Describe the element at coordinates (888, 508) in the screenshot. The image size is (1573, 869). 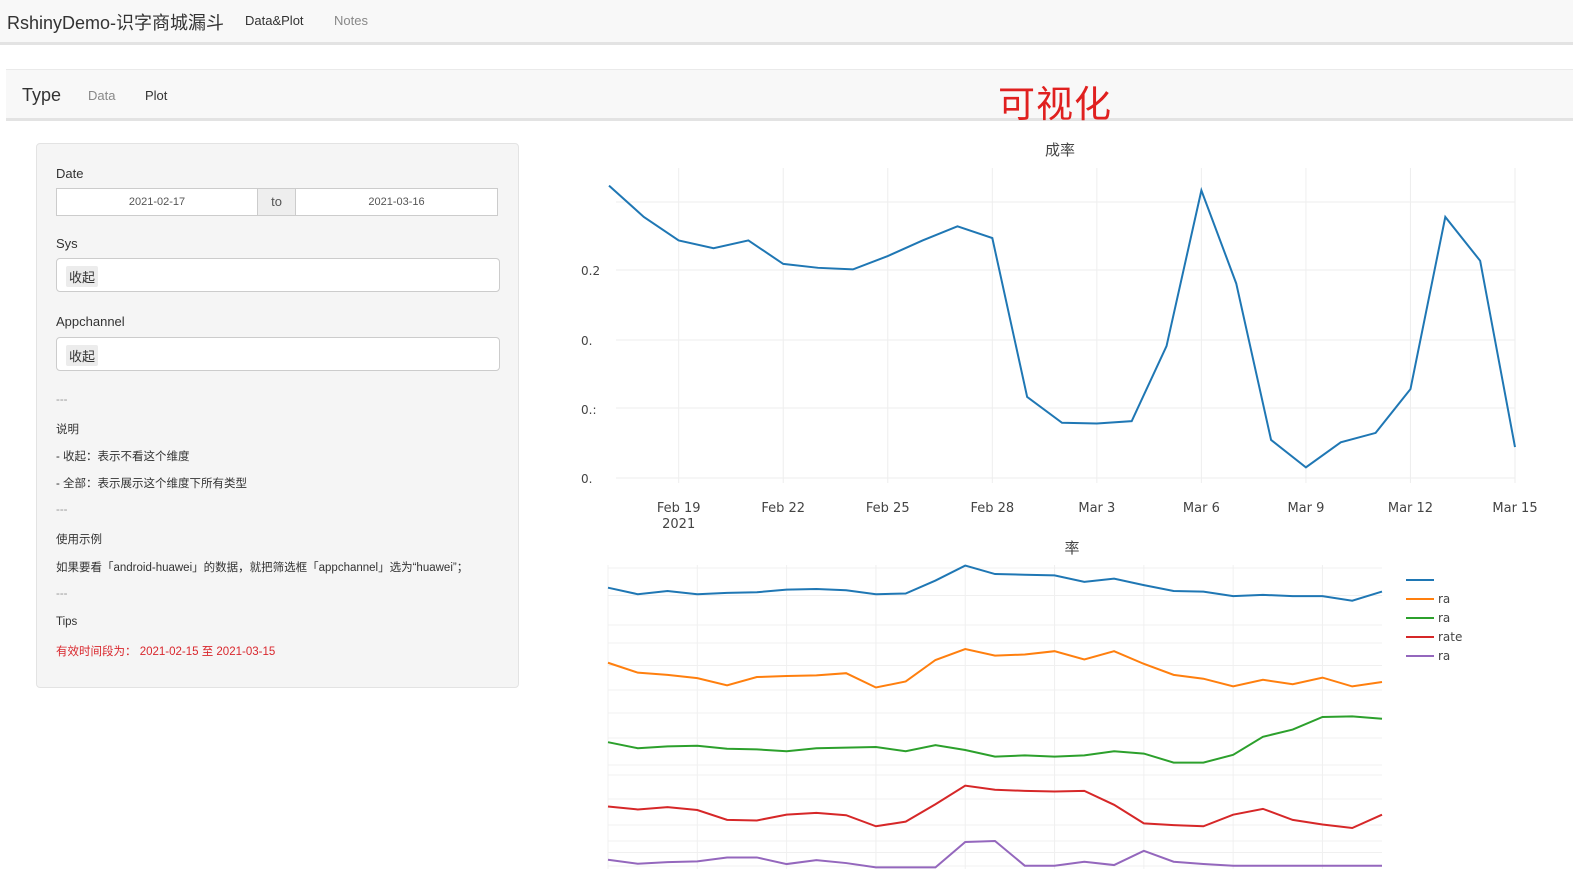
I see `chart1-x-tick-label: Feb 25` at that location.